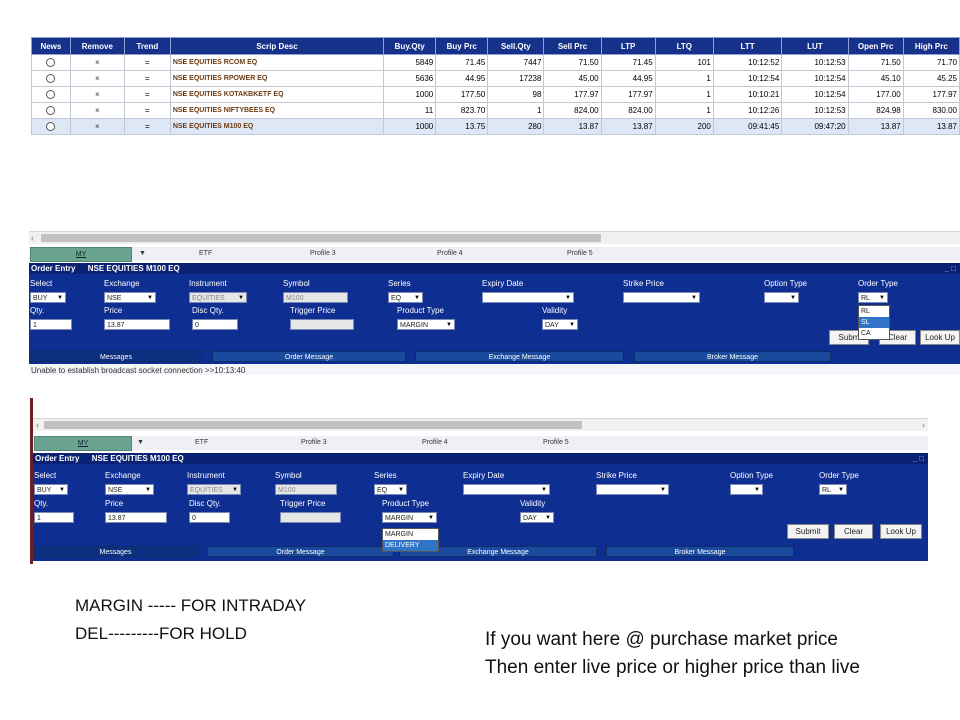  What do you see at coordinates (277, 62) in the screenshot?
I see `scrip-desc-cell: NSE EQUITIES RCOM EQ` at bounding box center [277, 62].